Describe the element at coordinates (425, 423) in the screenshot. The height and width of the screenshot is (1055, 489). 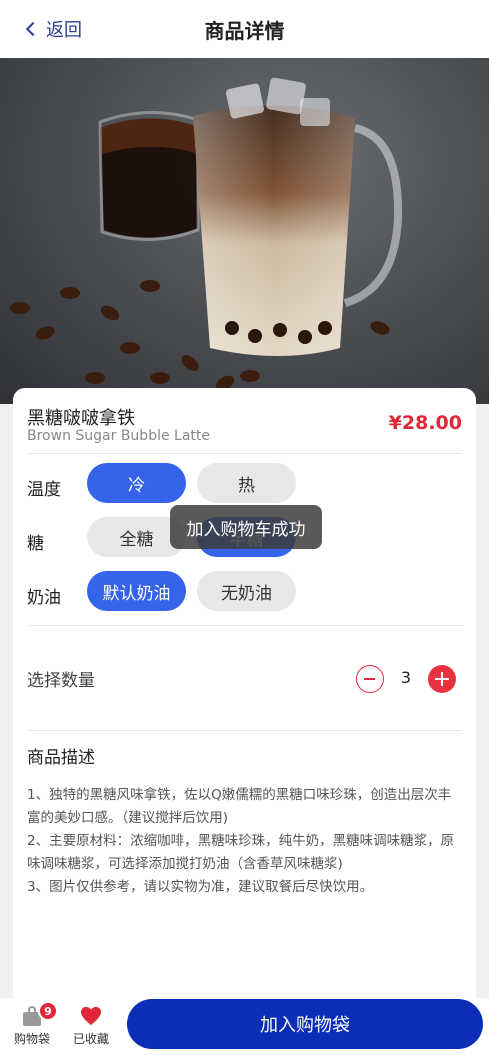
I see `product-price: ¥28.00` at that location.